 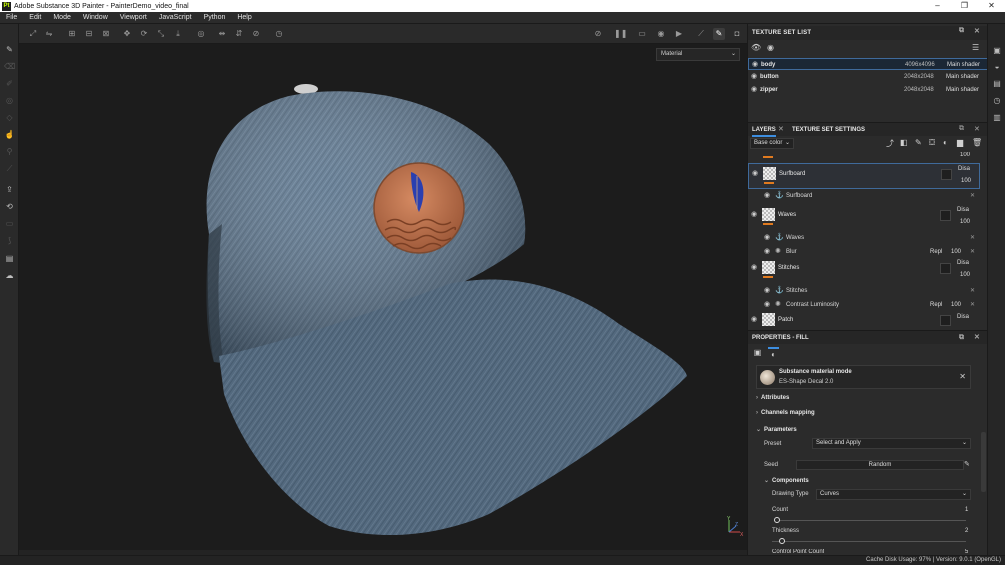 I want to click on download-icon: ⤓, so click(x=178, y=34).